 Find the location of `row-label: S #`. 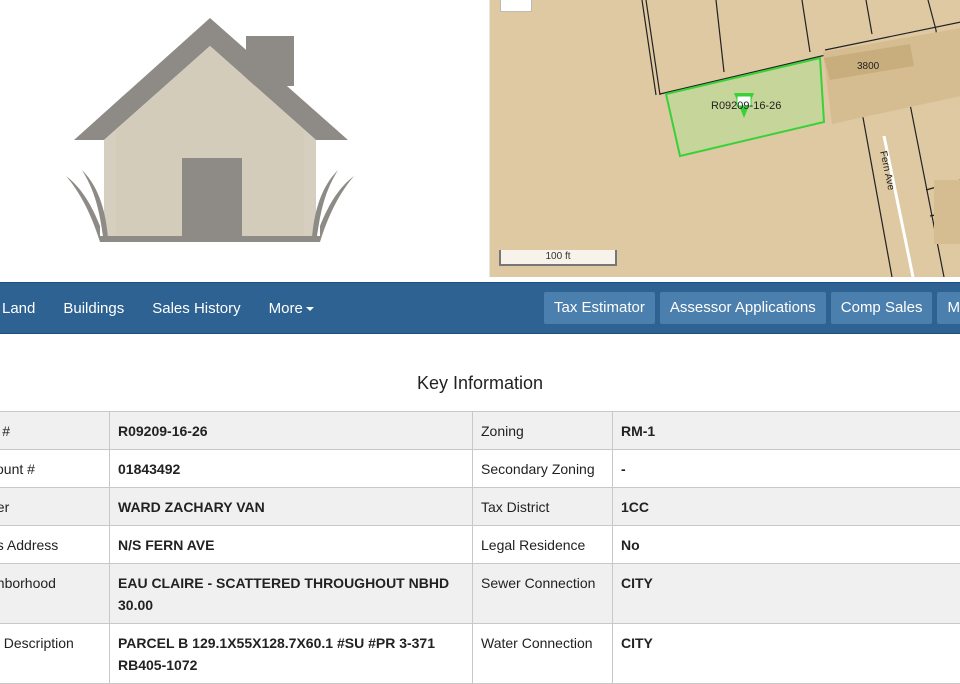

row-label: S # is located at coordinates (55, 431).